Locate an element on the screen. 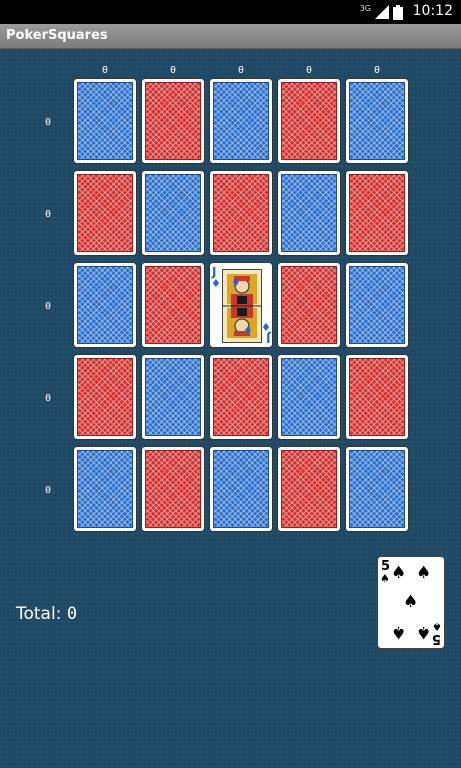 The image size is (461, 768). card-rank: J is located at coordinates (267, 338).